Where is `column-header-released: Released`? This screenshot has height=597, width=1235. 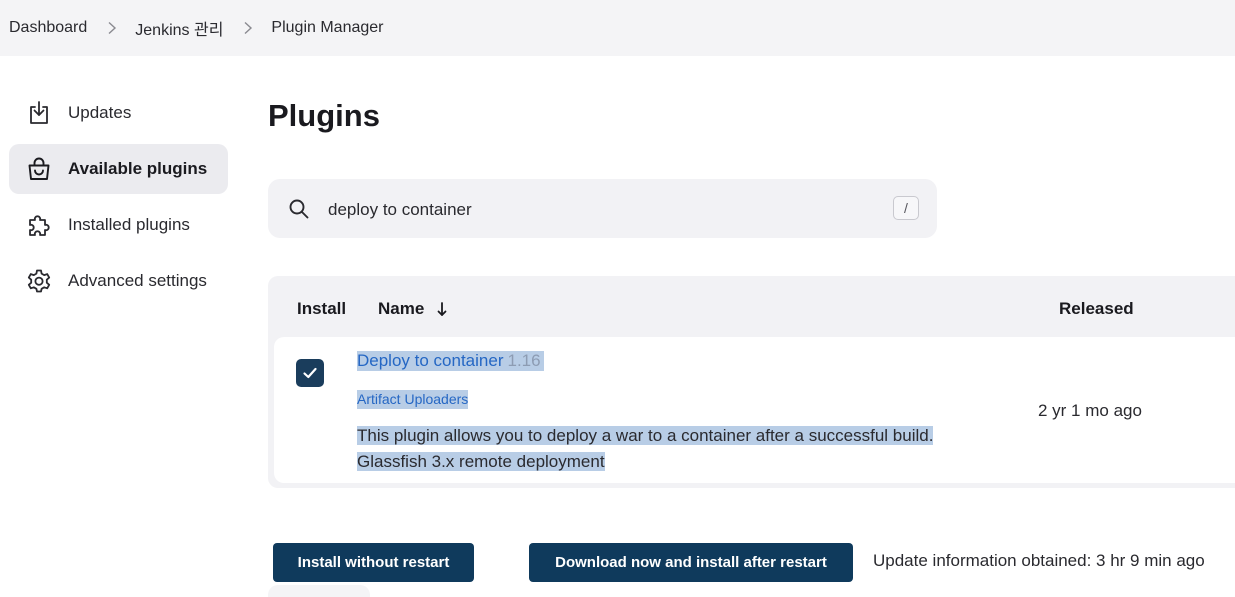 column-header-released: Released is located at coordinates (1096, 309).